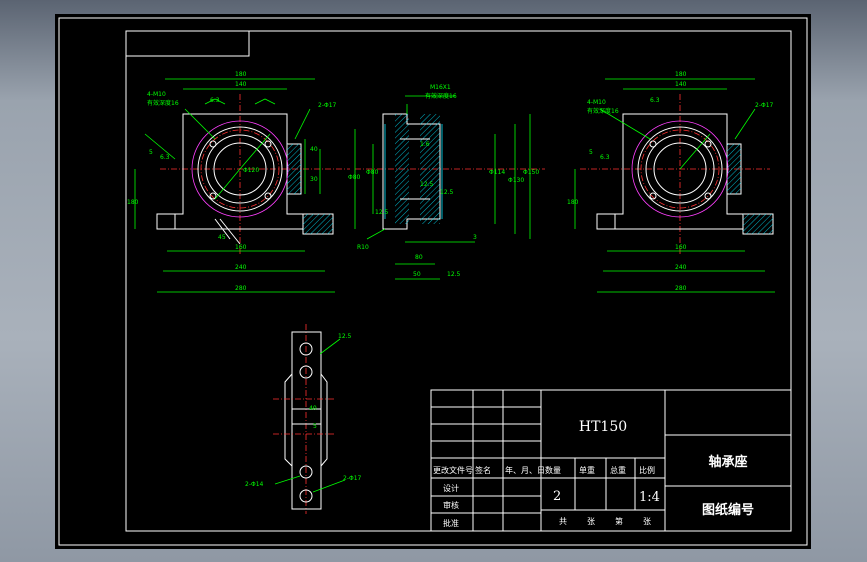 This screenshot has width=867, height=562. I want to click on dim-section-thread-note: 有效深度16, so click(441, 96).